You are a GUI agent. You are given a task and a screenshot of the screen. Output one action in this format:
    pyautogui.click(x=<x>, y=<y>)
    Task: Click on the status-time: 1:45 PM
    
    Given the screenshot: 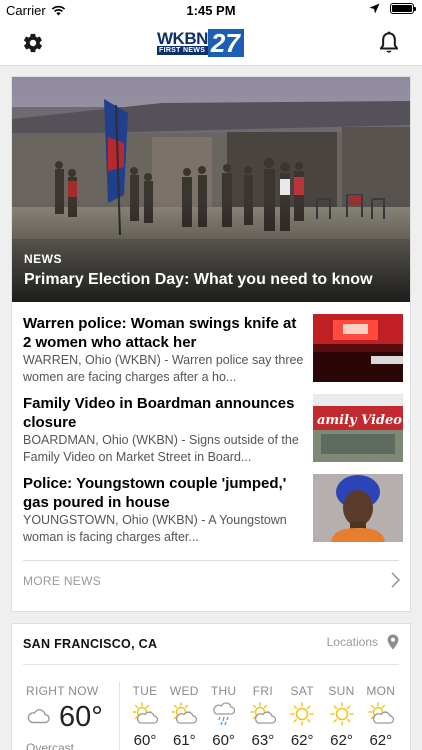 What is the action you would take?
    pyautogui.click(x=211, y=10)
    